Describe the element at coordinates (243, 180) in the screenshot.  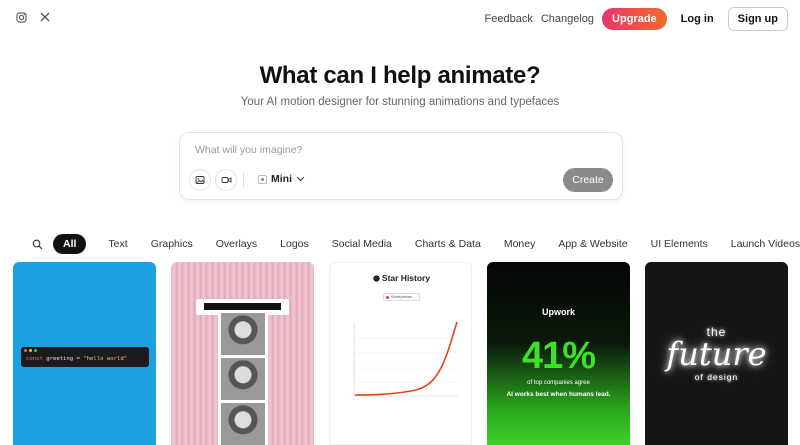
I see `toolbar-divider` at that location.